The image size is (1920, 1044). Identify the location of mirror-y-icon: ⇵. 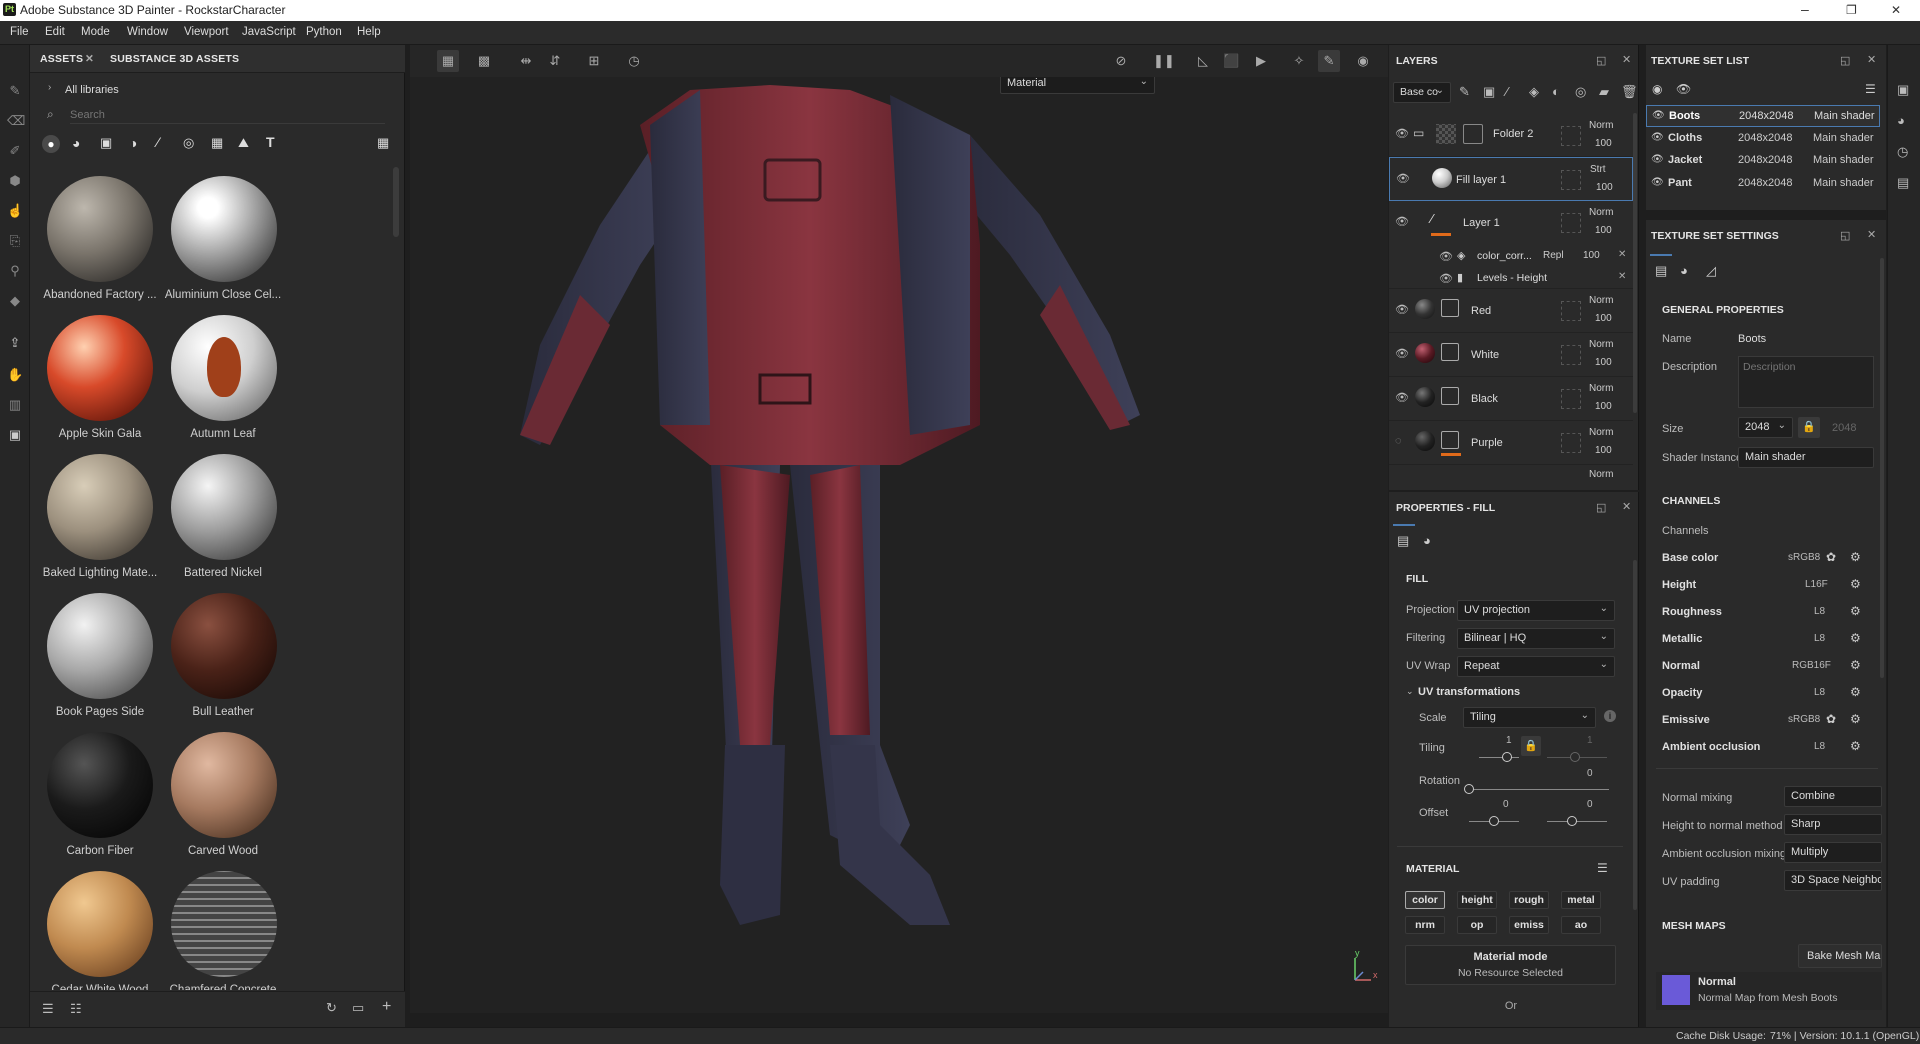
(555, 61).